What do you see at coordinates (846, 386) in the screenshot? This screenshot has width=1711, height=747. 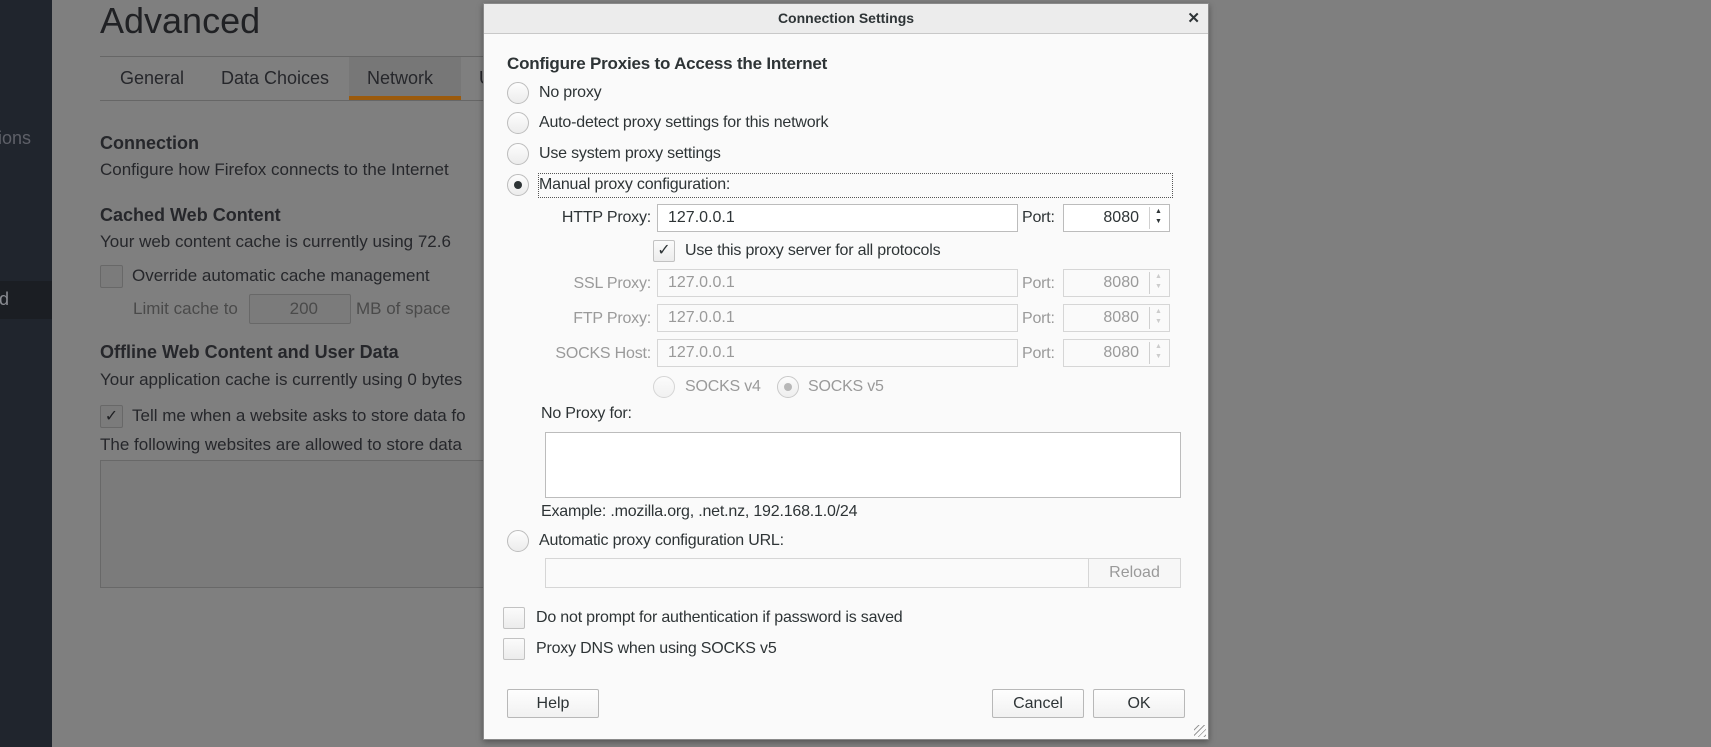 I see `socks-v5-label: SOCKS v5` at bounding box center [846, 386].